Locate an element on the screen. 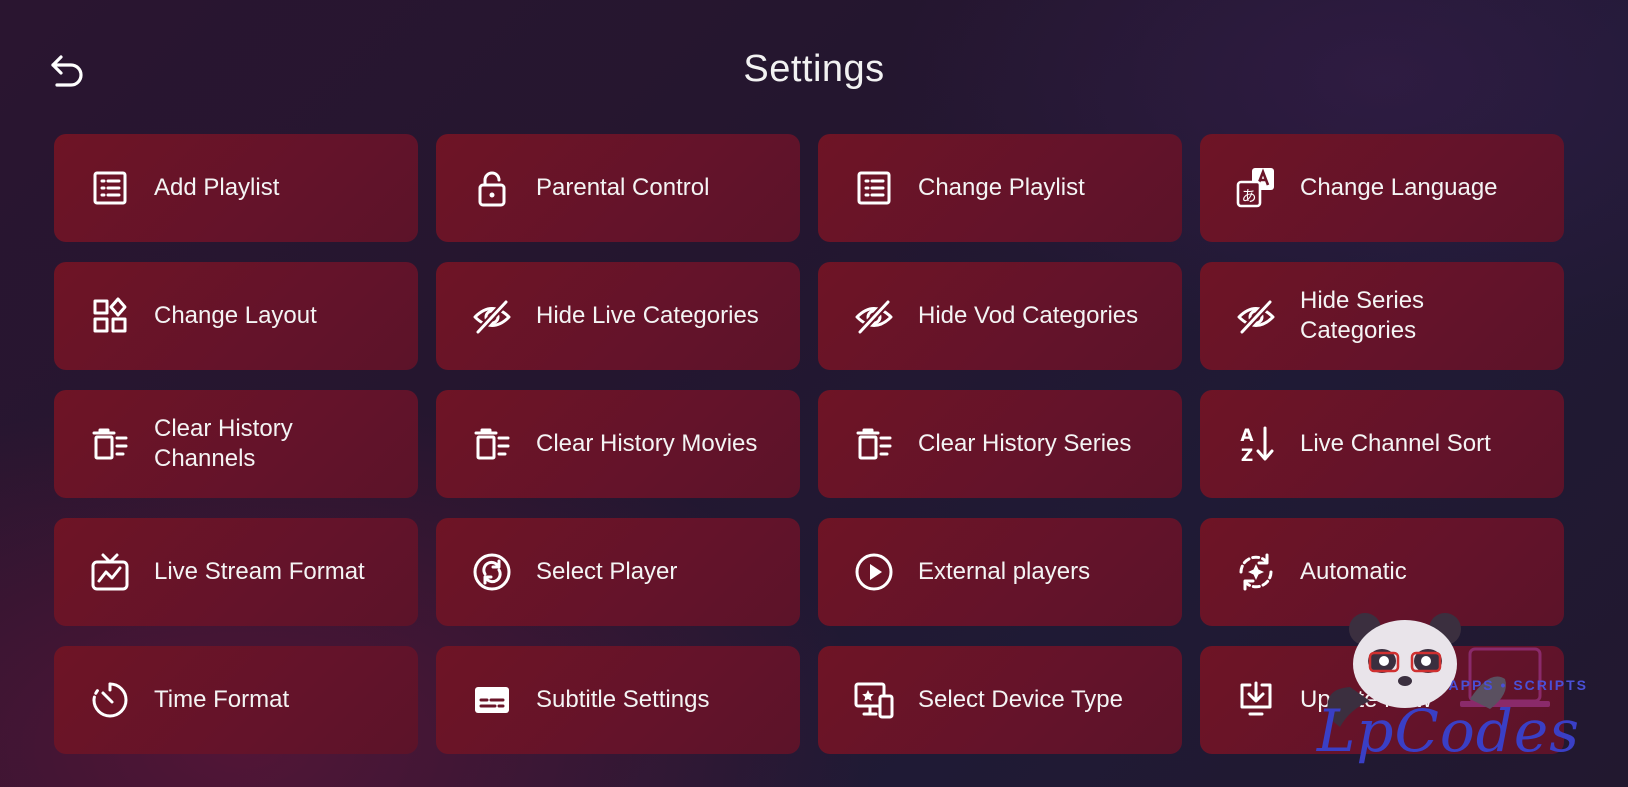  devices-icon is located at coordinates (874, 700).